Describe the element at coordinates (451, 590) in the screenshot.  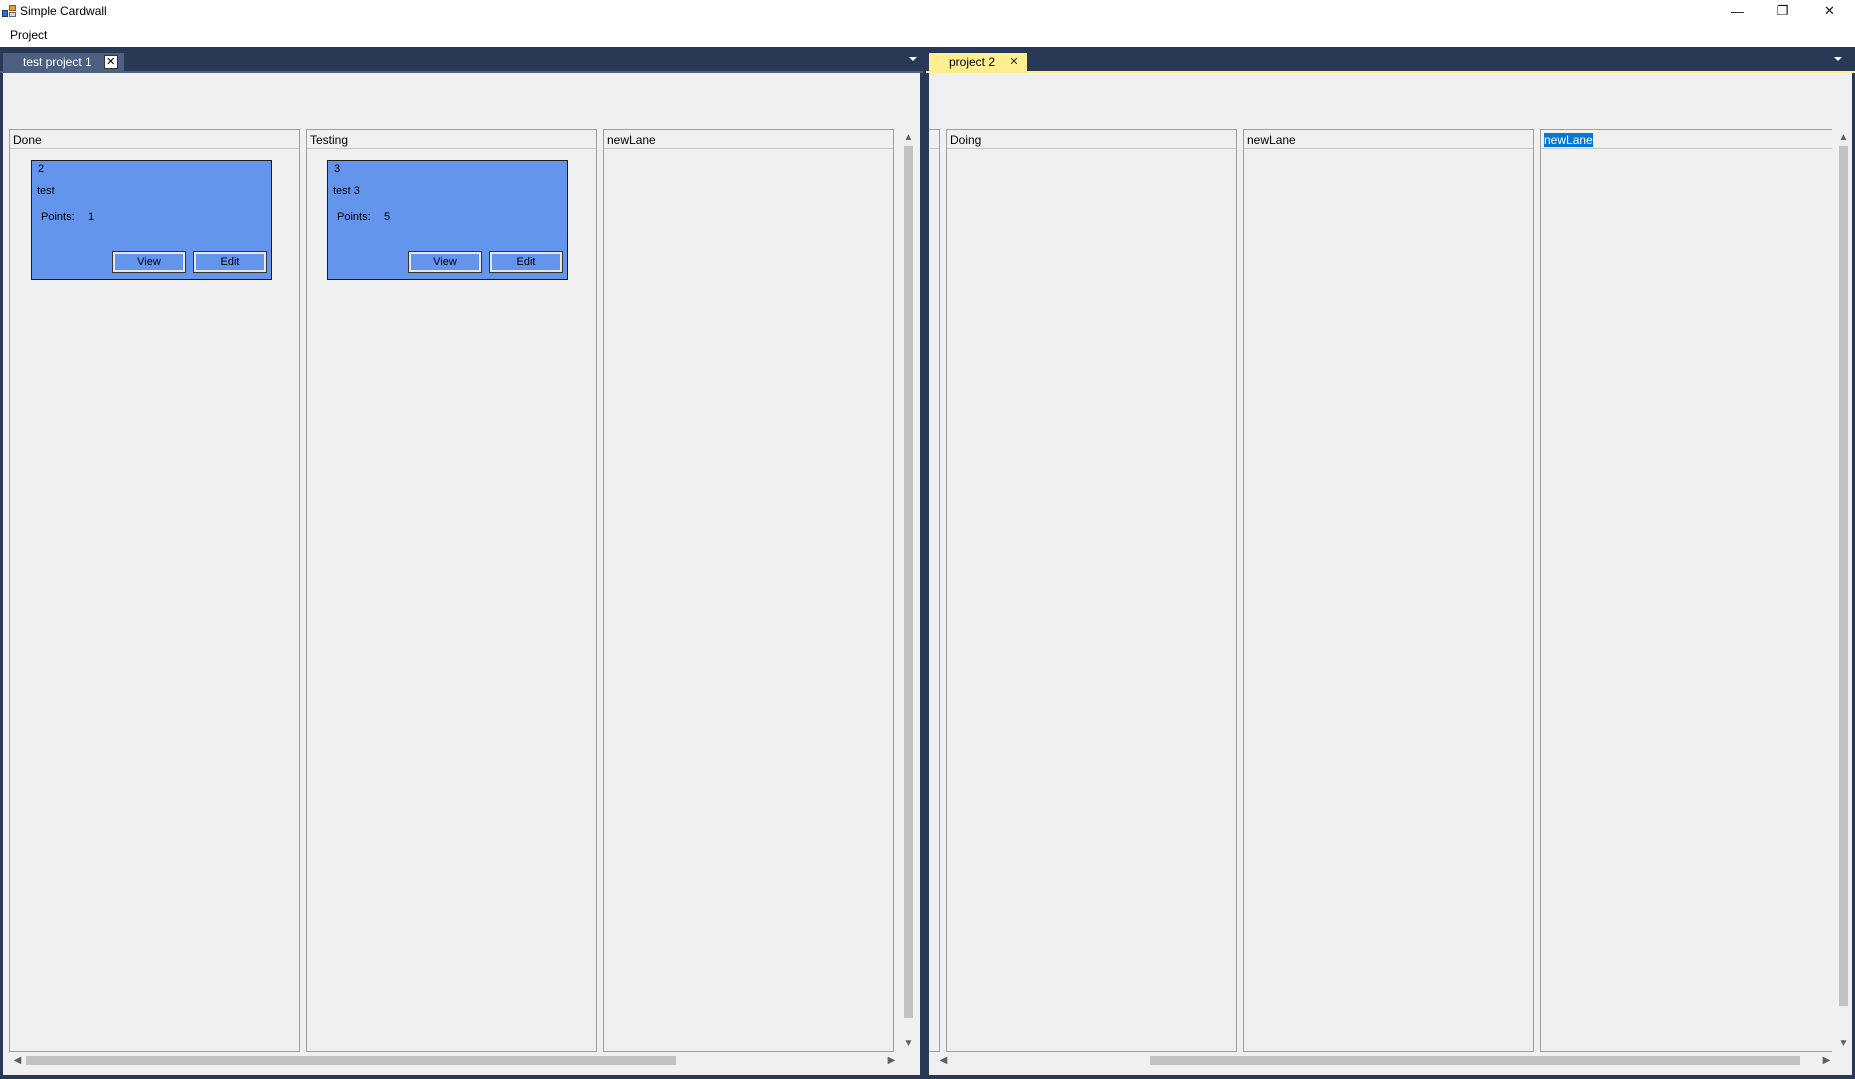
I see `lane-testing: Testing 3 test 3 Points: 5 View Edit` at that location.